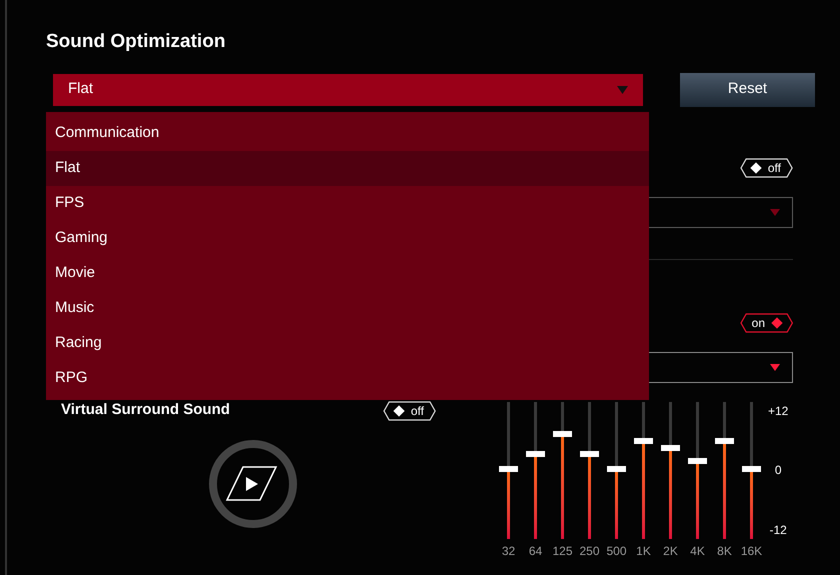  I want to click on menu-item: Flat, so click(347, 168).